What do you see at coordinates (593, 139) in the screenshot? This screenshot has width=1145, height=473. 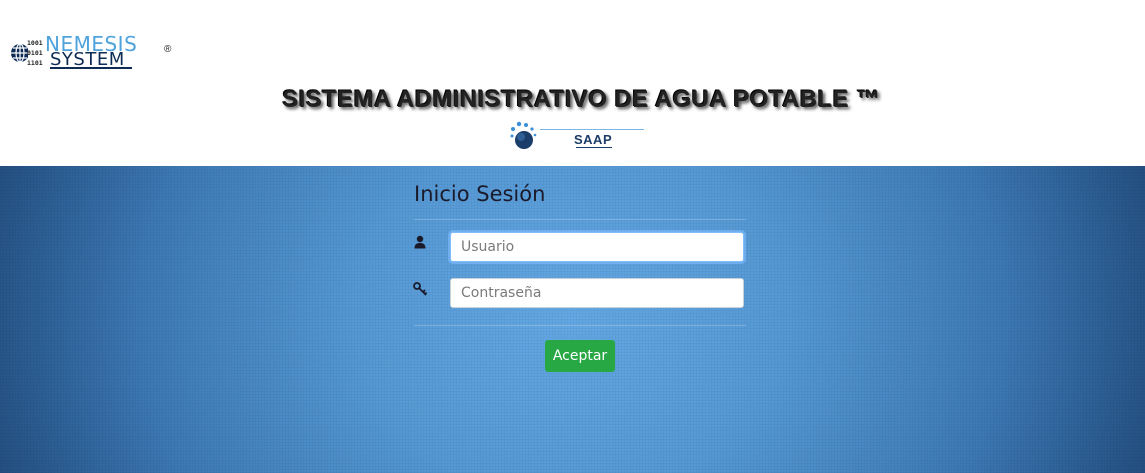 I see `saap-logo-text: SAAP` at bounding box center [593, 139].